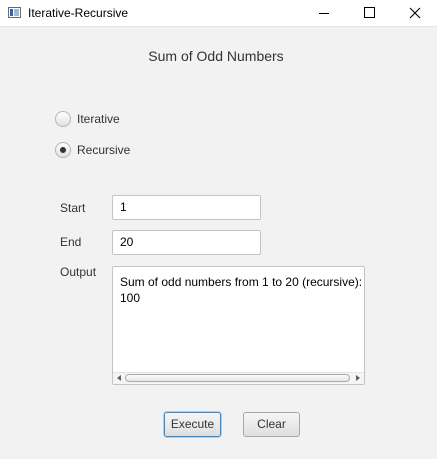 This screenshot has width=437, height=459. I want to click on close-icon, so click(414, 13).